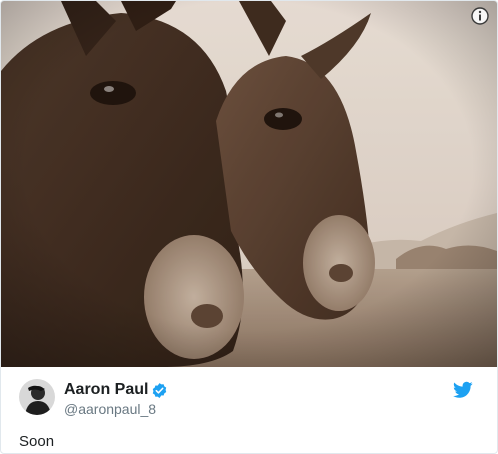 This screenshot has width=498, height=454. What do you see at coordinates (463, 390) in the screenshot?
I see `twitter-bird-icon` at bounding box center [463, 390].